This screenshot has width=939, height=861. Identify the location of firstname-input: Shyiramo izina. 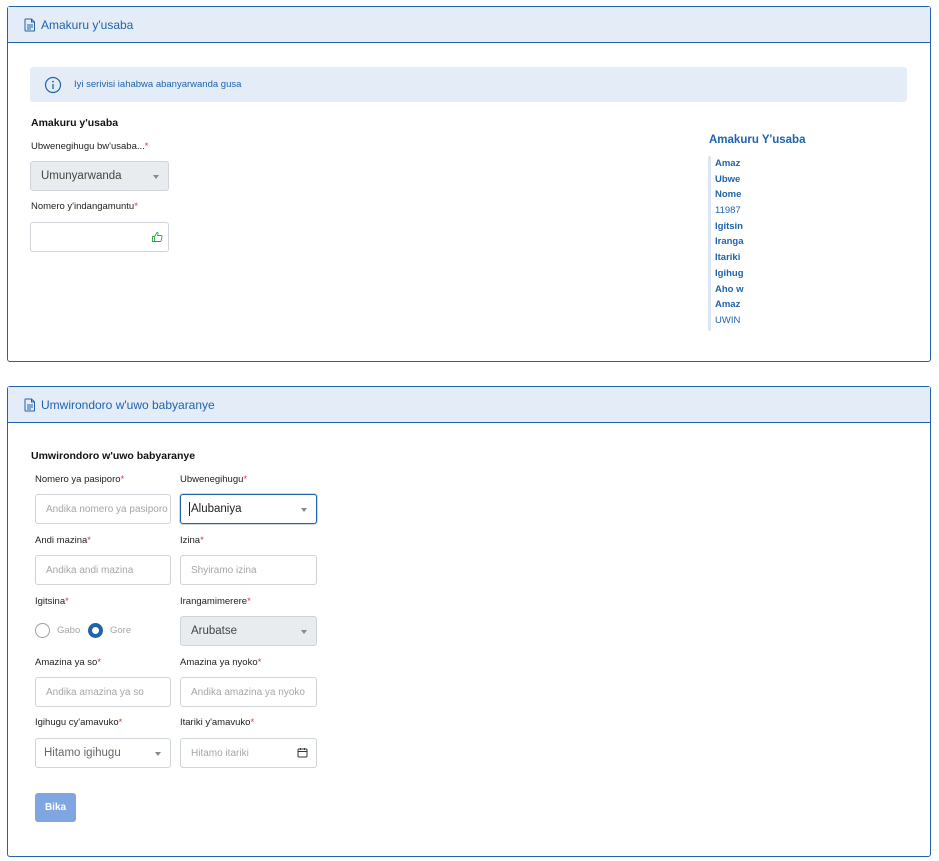
(248, 570).